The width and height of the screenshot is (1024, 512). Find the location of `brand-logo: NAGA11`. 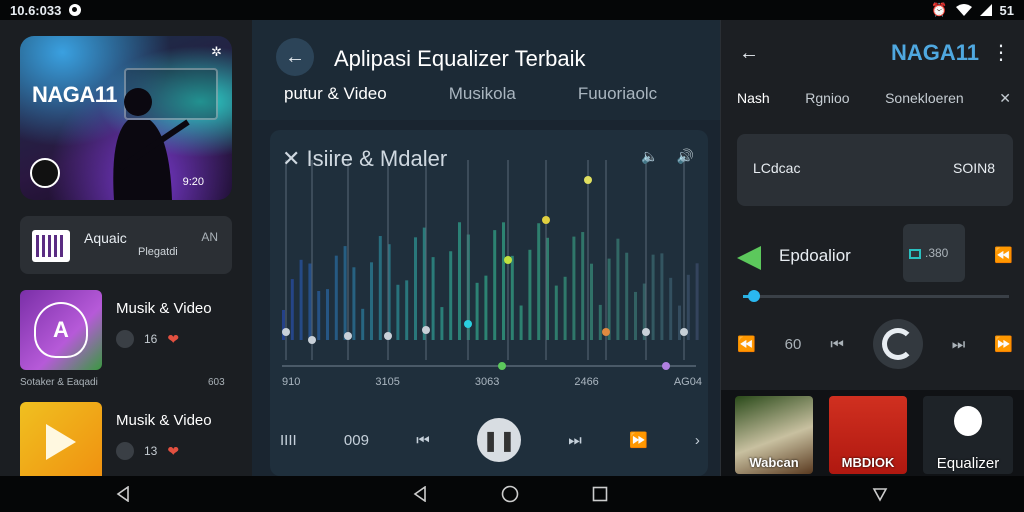

brand-logo: NAGA11 is located at coordinates (935, 52).